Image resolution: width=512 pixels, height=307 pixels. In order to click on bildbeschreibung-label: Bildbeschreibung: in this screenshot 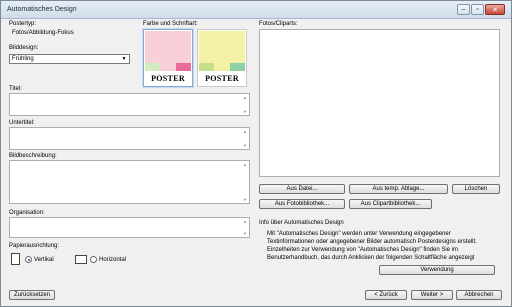, I will do `click(33, 156)`.